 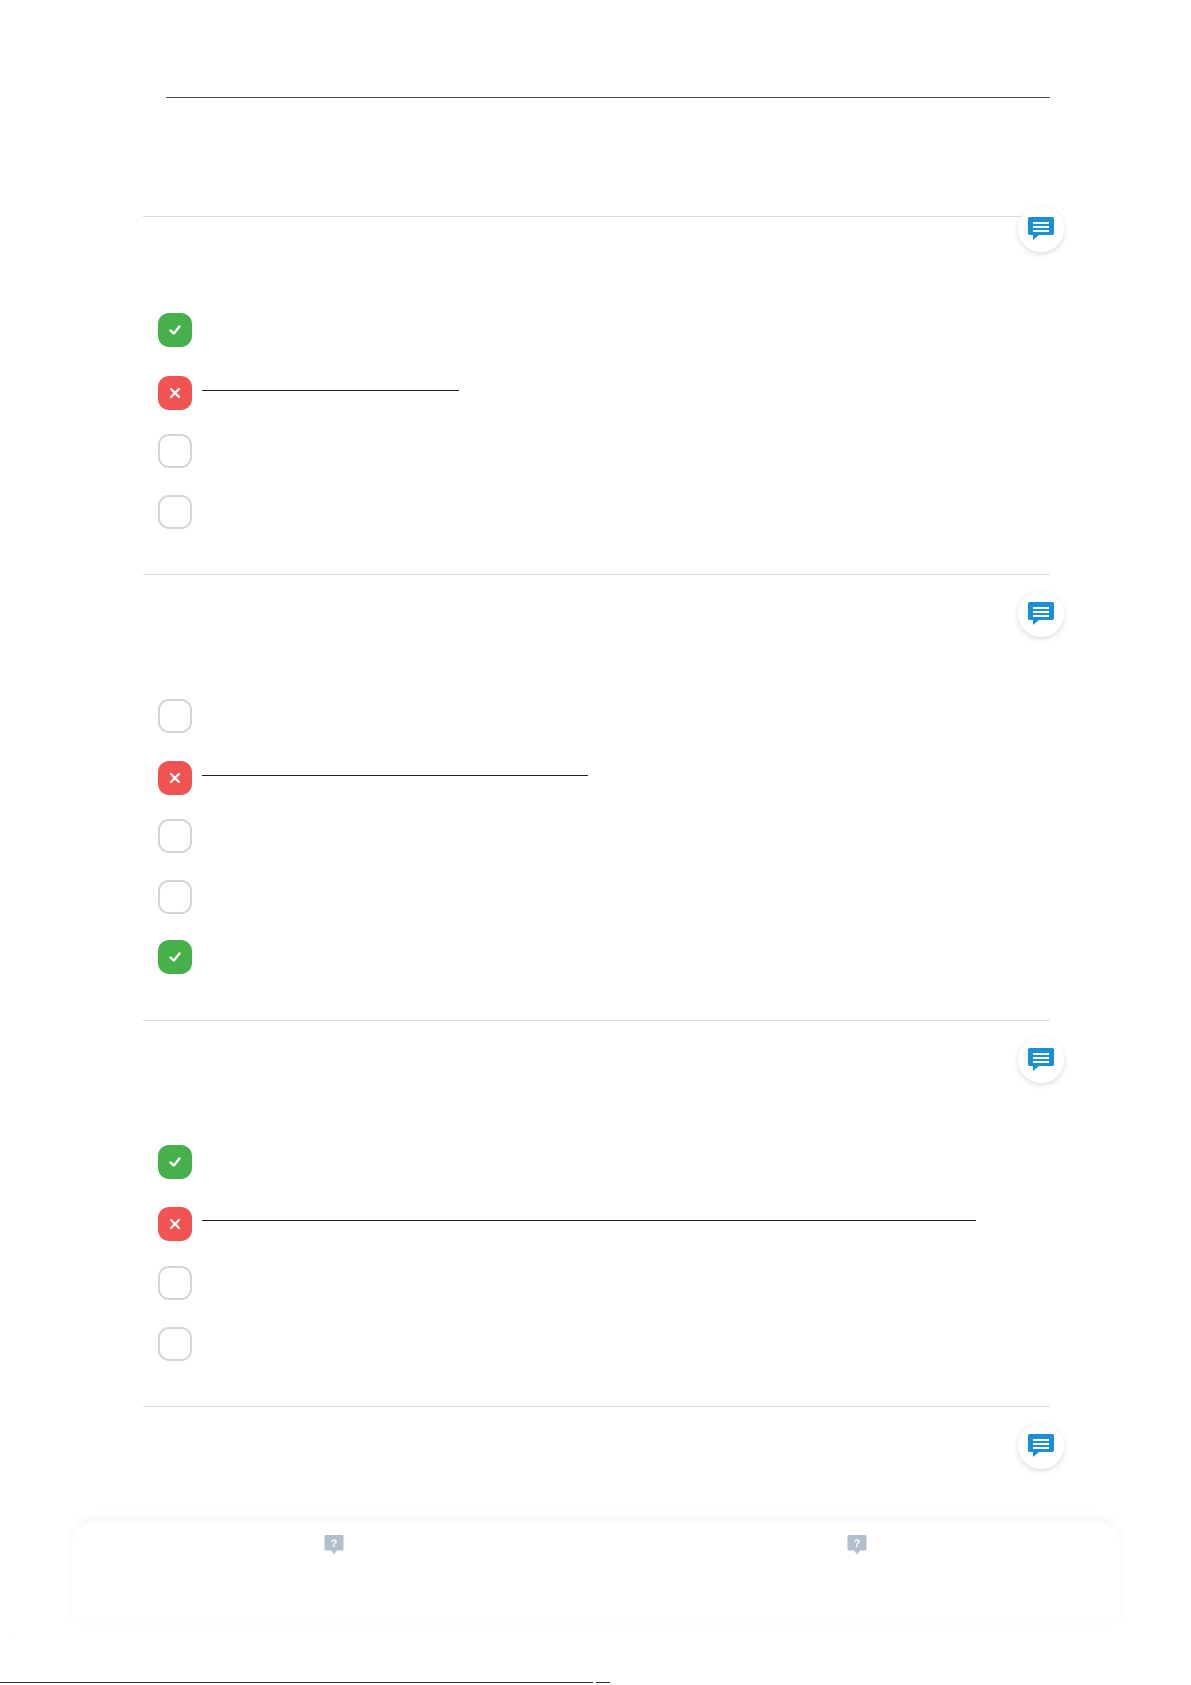 I want to click on footer-rule, so click(x=296, y=1682).